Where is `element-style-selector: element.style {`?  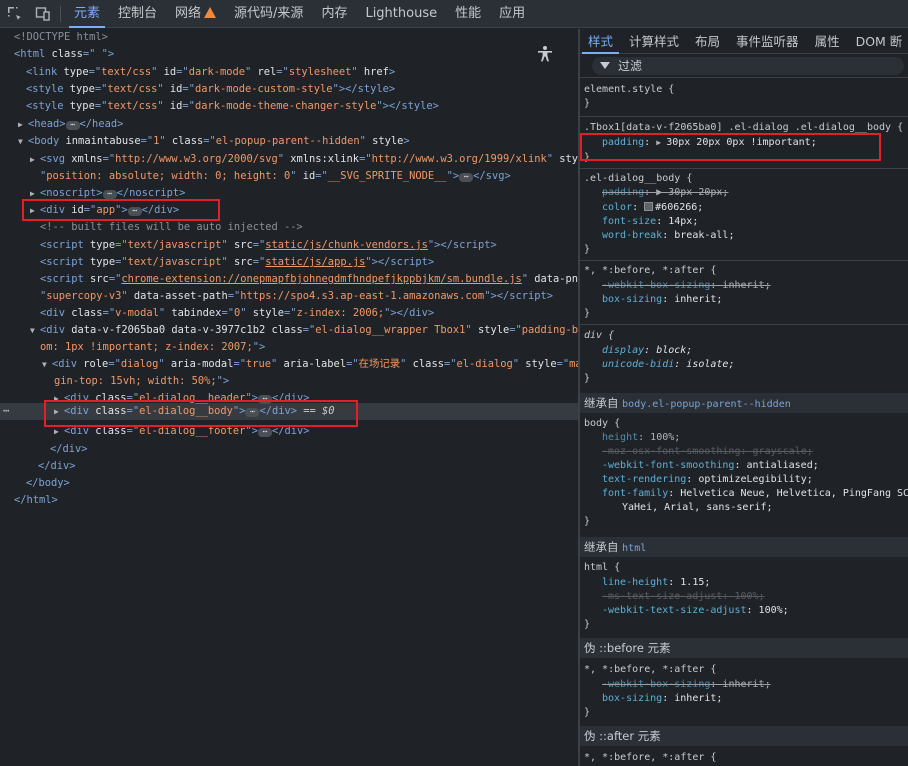
element-style-selector: element.style { is located at coordinates (629, 90).